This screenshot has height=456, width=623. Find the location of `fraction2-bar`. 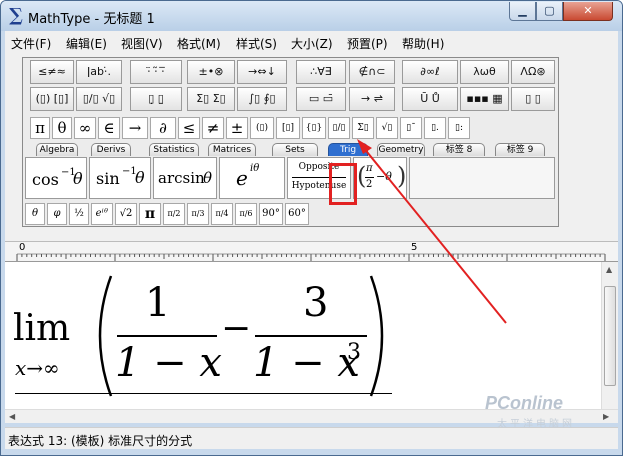

fraction2-bar is located at coordinates (311, 336).